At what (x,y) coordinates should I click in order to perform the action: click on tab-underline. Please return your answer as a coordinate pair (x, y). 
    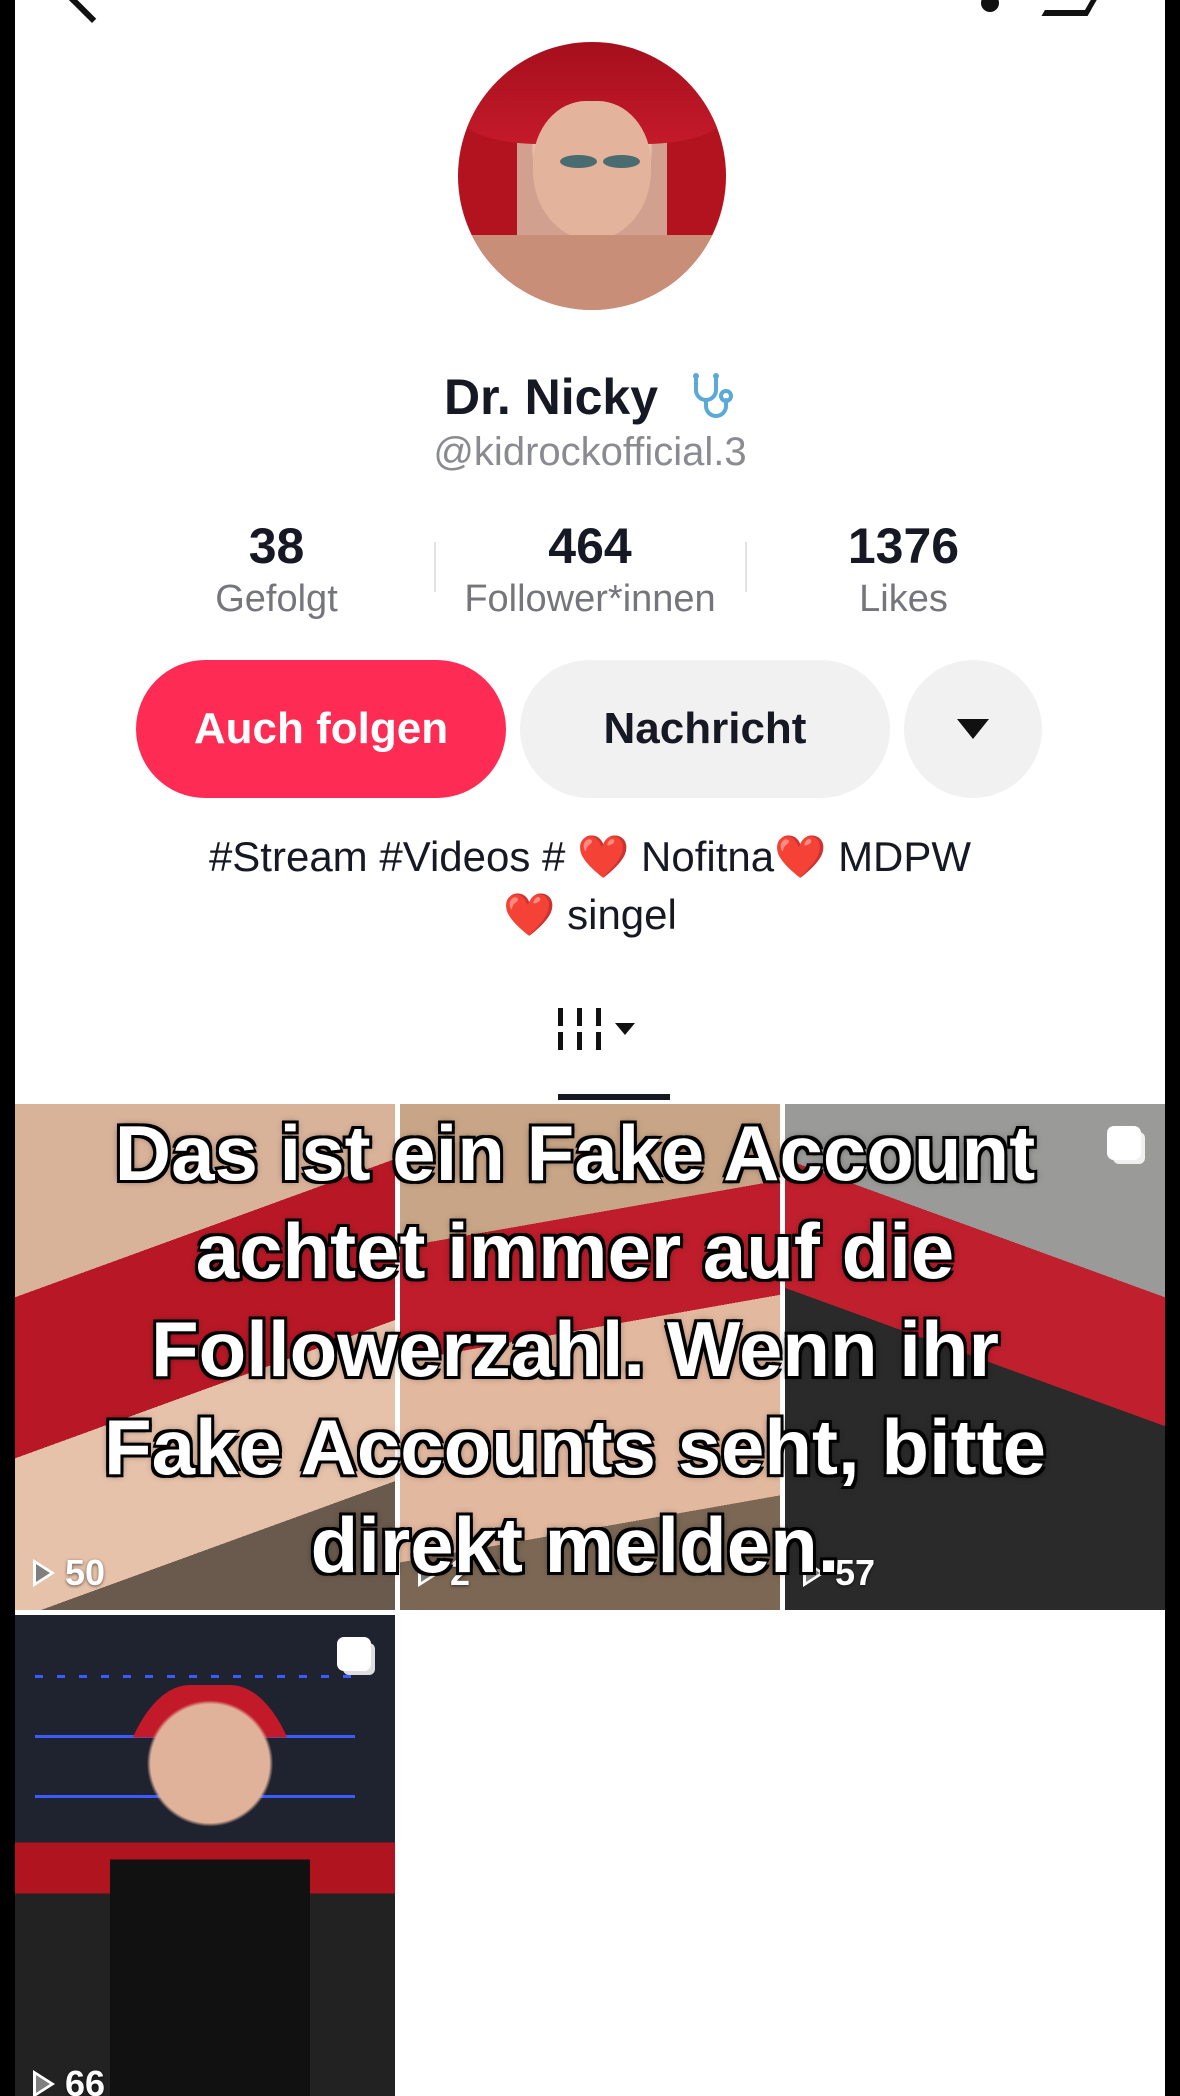
    Looking at the image, I should click on (614, 1097).